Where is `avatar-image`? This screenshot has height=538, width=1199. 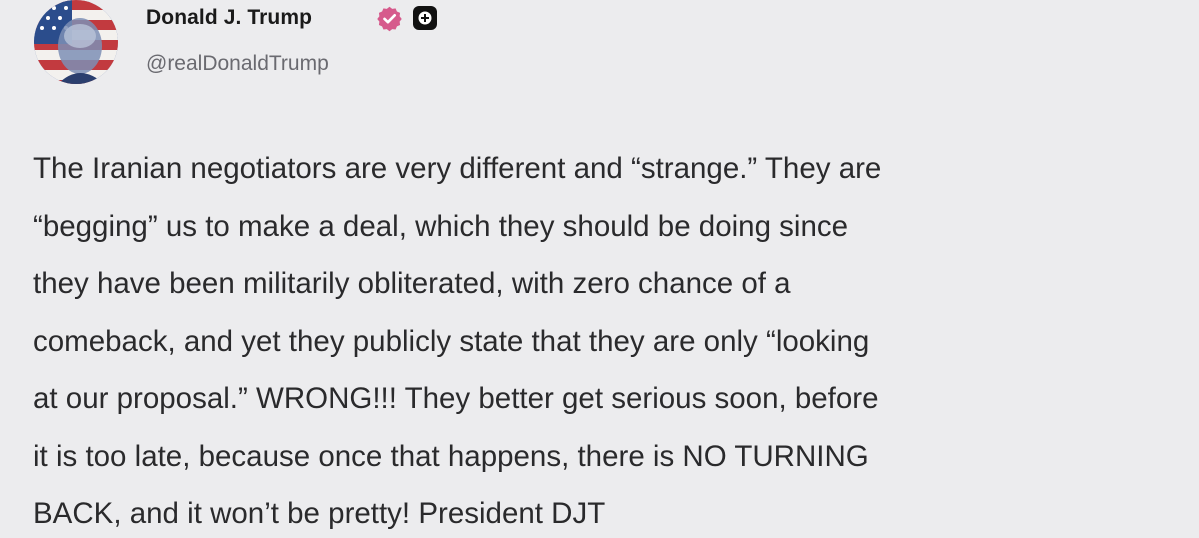
avatar-image is located at coordinates (76, 42).